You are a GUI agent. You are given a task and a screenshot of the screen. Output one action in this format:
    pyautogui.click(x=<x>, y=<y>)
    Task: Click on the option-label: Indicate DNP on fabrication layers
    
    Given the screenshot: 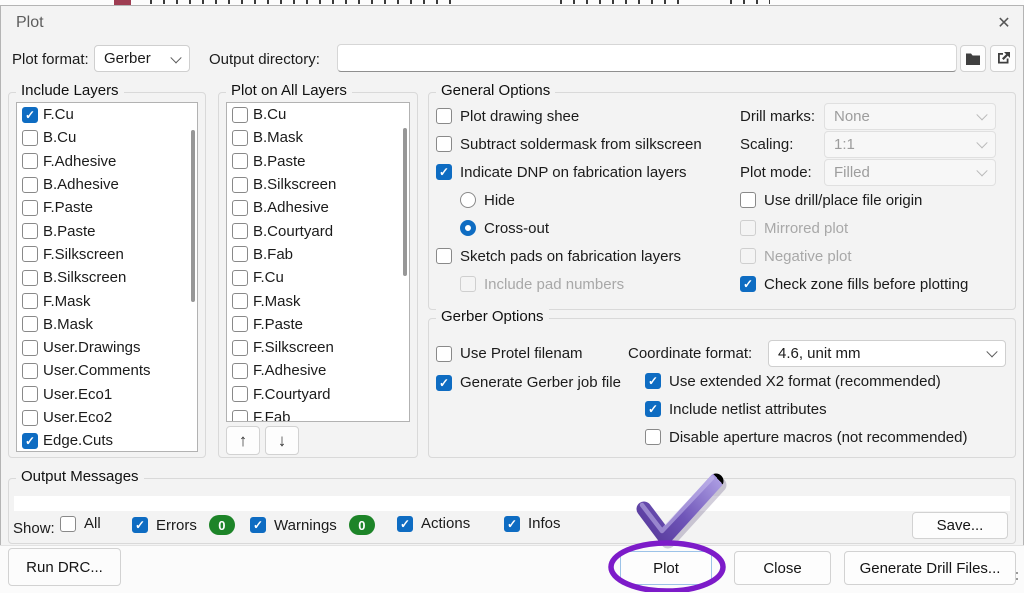 What is the action you would take?
    pyautogui.click(x=573, y=172)
    